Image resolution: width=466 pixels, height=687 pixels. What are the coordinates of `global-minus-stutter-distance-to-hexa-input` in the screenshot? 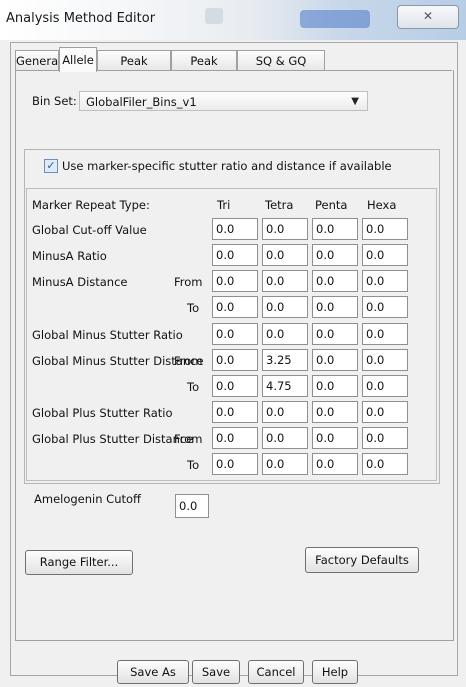 It's located at (385, 386).